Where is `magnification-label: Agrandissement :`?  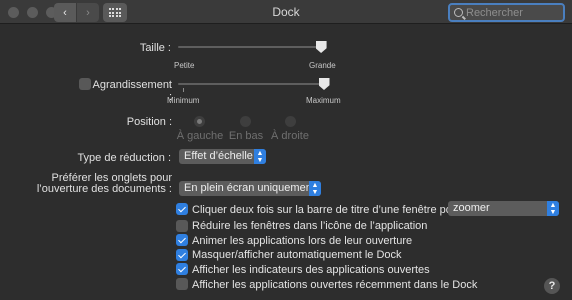
magnification-label: Agrandissement : is located at coordinates (132, 91).